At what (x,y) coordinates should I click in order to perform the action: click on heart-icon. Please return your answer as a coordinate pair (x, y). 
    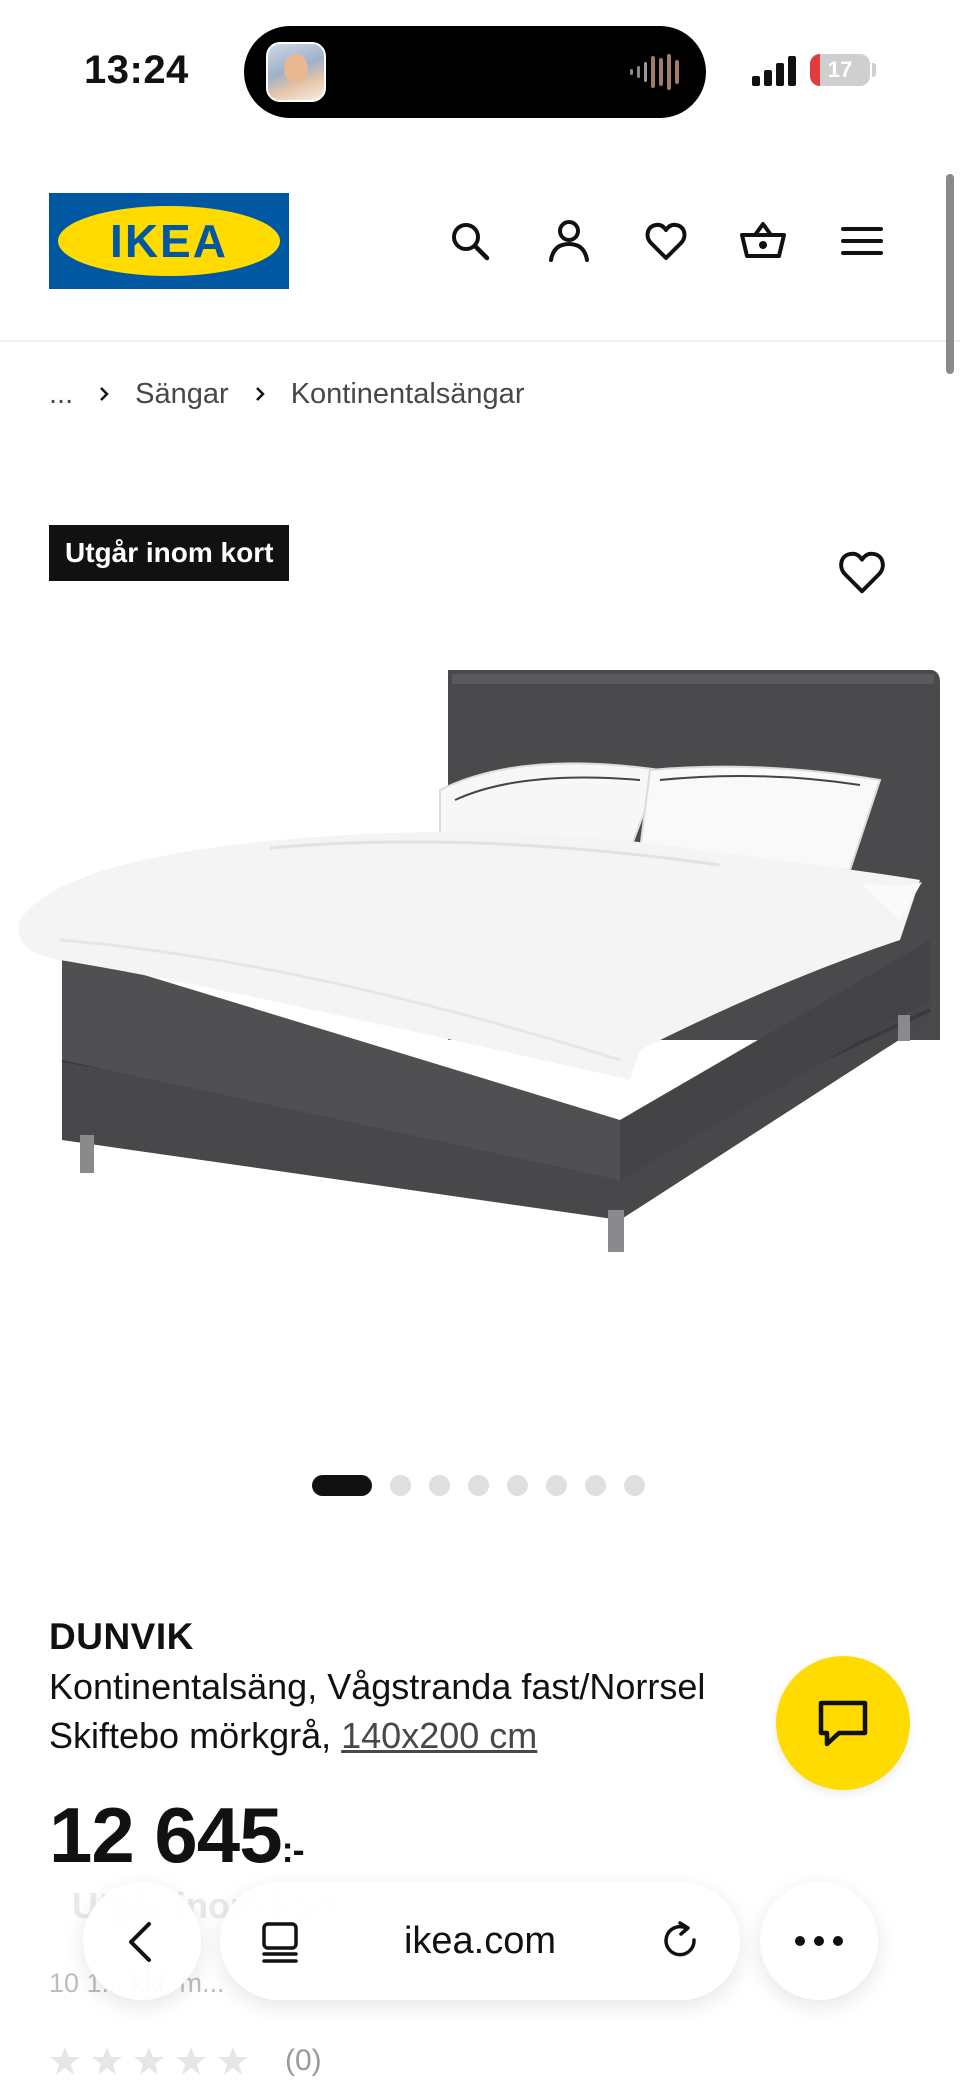
    Looking at the image, I should click on (666, 241).